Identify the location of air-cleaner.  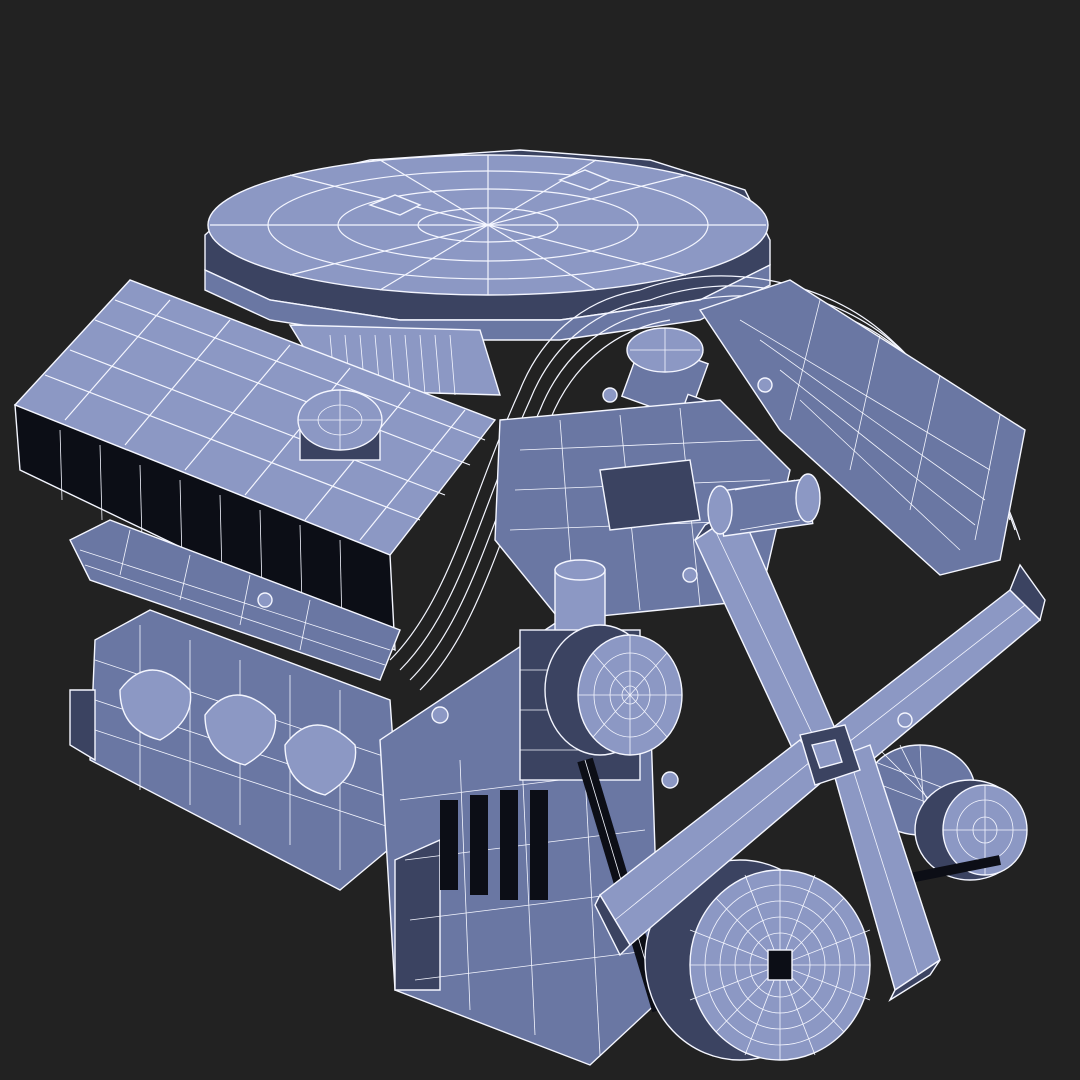
(487, 245).